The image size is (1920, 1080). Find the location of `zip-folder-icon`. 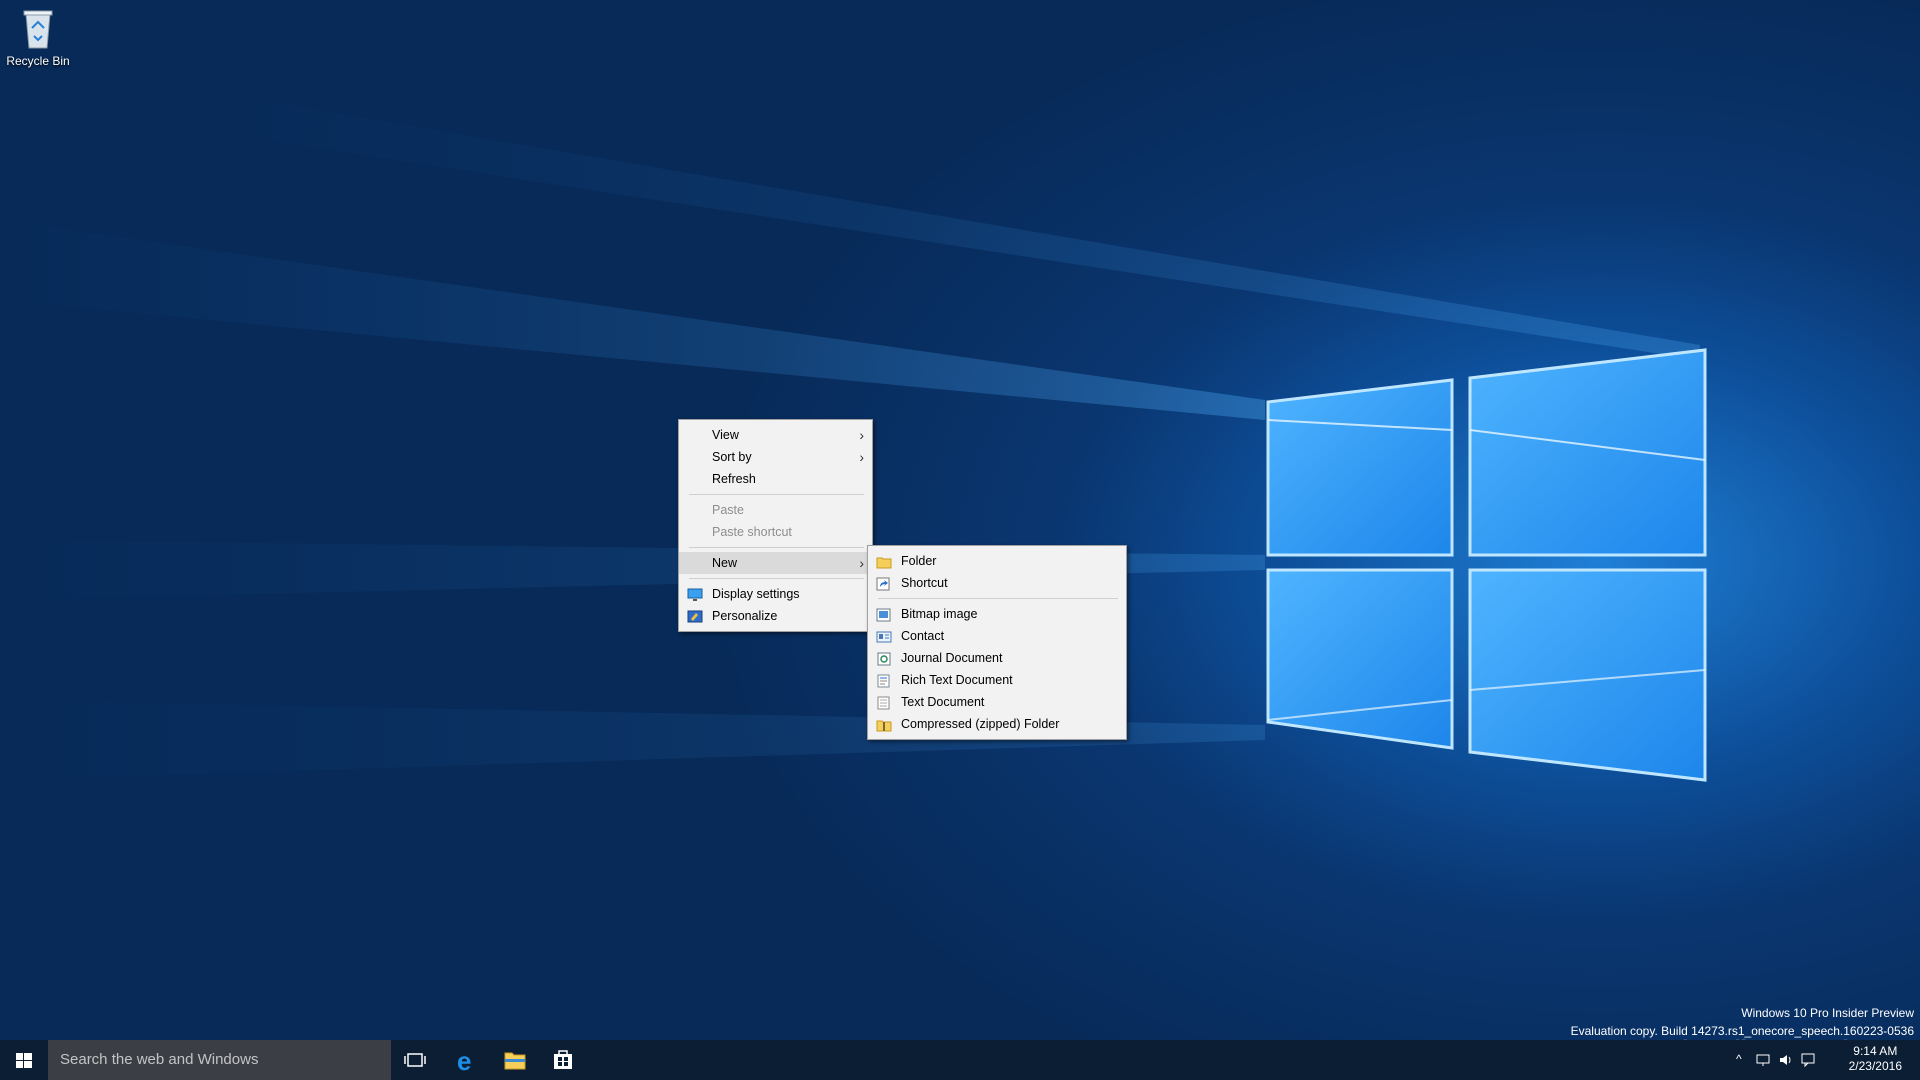

zip-folder-icon is located at coordinates (884, 724).